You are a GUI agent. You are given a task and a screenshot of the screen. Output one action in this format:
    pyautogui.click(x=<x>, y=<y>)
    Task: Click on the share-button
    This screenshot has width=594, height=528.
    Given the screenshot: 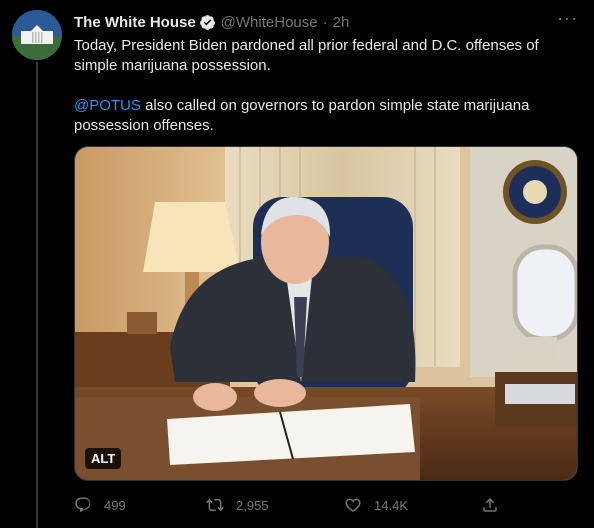 What is the action you would take?
    pyautogui.click(x=490, y=505)
    